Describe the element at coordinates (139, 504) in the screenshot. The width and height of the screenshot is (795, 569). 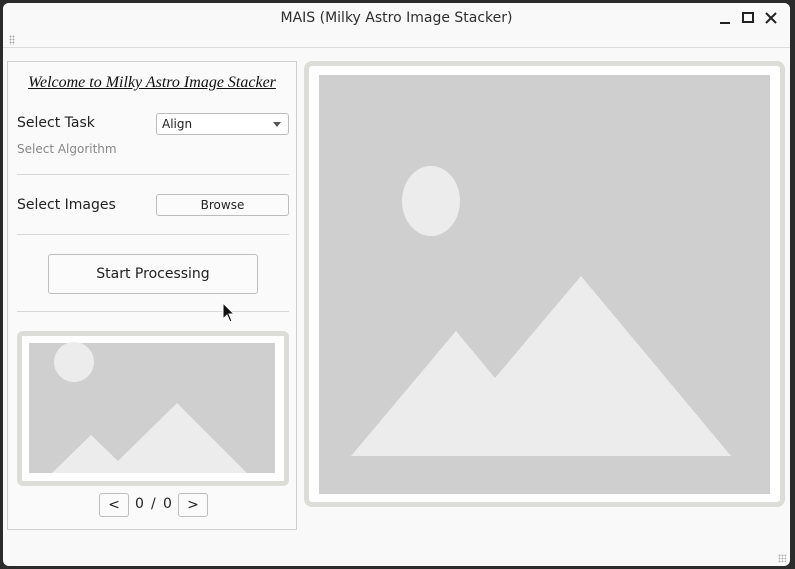
I see `current-image-index: 0` at that location.